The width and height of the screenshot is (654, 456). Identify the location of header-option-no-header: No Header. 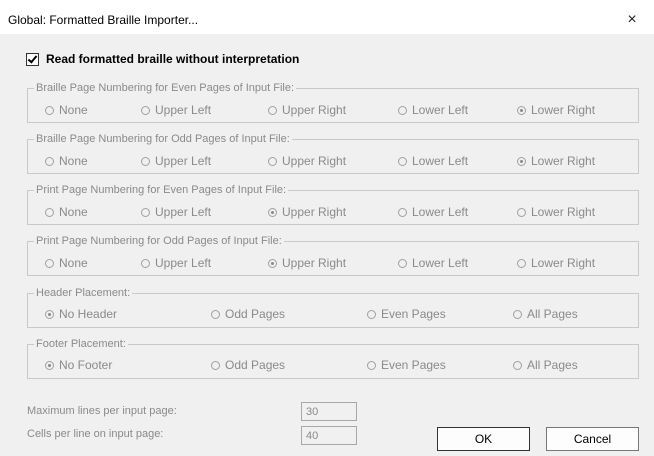
(81, 314).